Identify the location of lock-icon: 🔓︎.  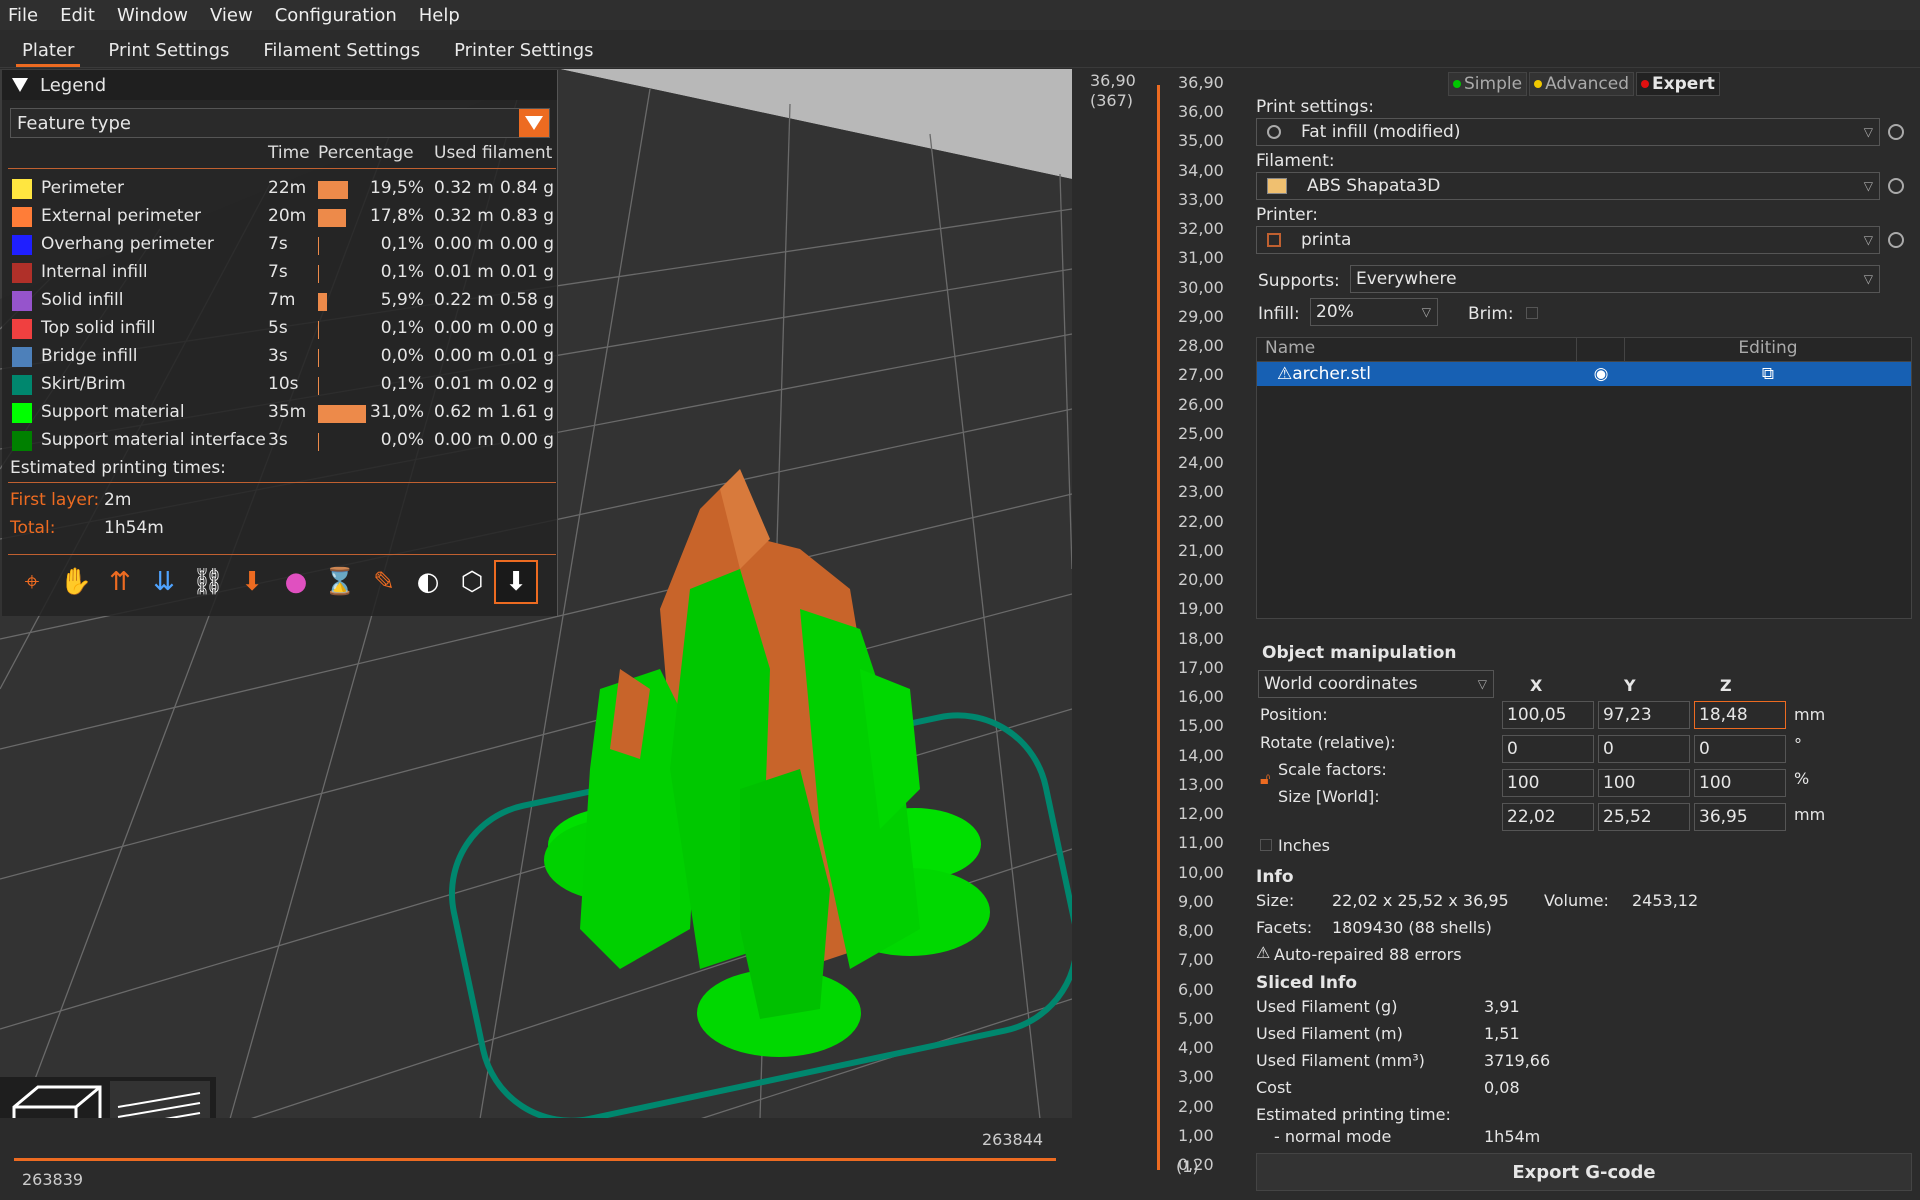
(1265, 779).